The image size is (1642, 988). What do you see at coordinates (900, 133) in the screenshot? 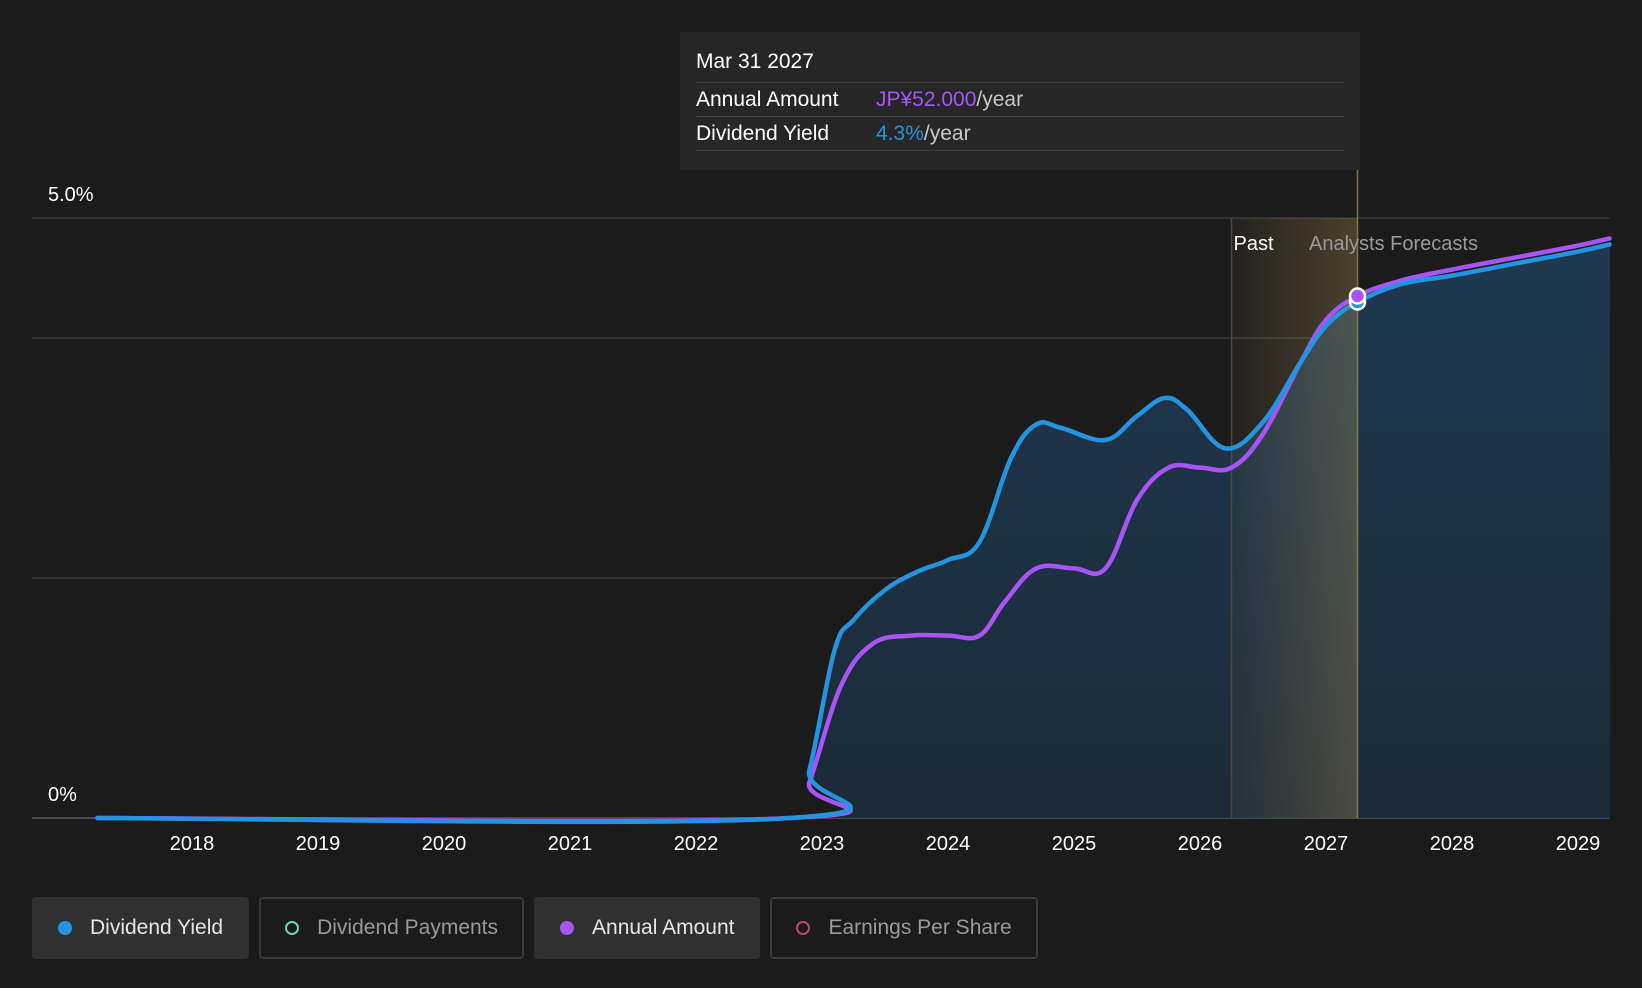
I see `tooltip-value: 4.3%` at bounding box center [900, 133].